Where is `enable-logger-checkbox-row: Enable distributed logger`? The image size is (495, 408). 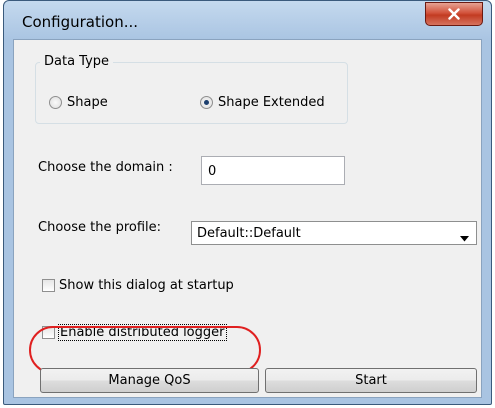 enable-logger-checkbox-row: Enable distributed logger is located at coordinates (134, 332).